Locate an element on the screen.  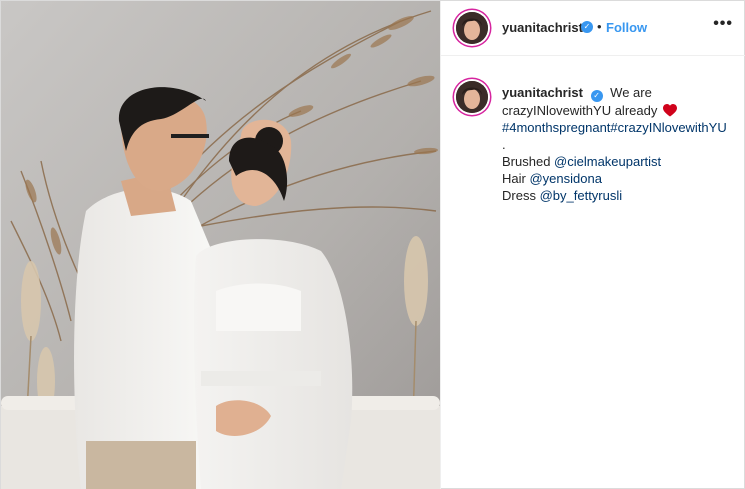
credit-label: Hair is located at coordinates (514, 178).